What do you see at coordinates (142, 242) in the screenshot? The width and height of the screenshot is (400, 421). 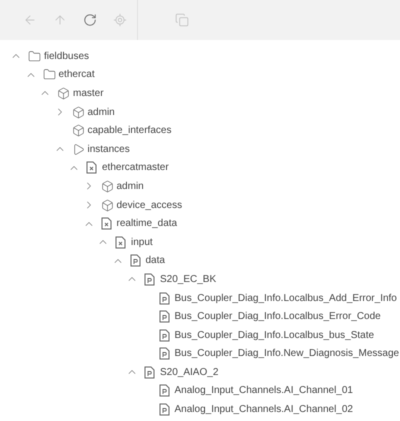 I see `tree-item-label: input` at bounding box center [142, 242].